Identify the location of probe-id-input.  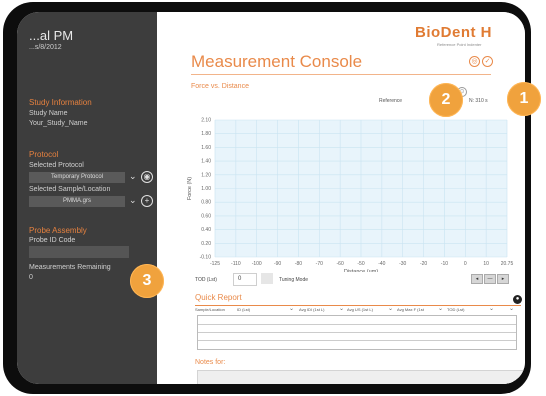
(79, 252).